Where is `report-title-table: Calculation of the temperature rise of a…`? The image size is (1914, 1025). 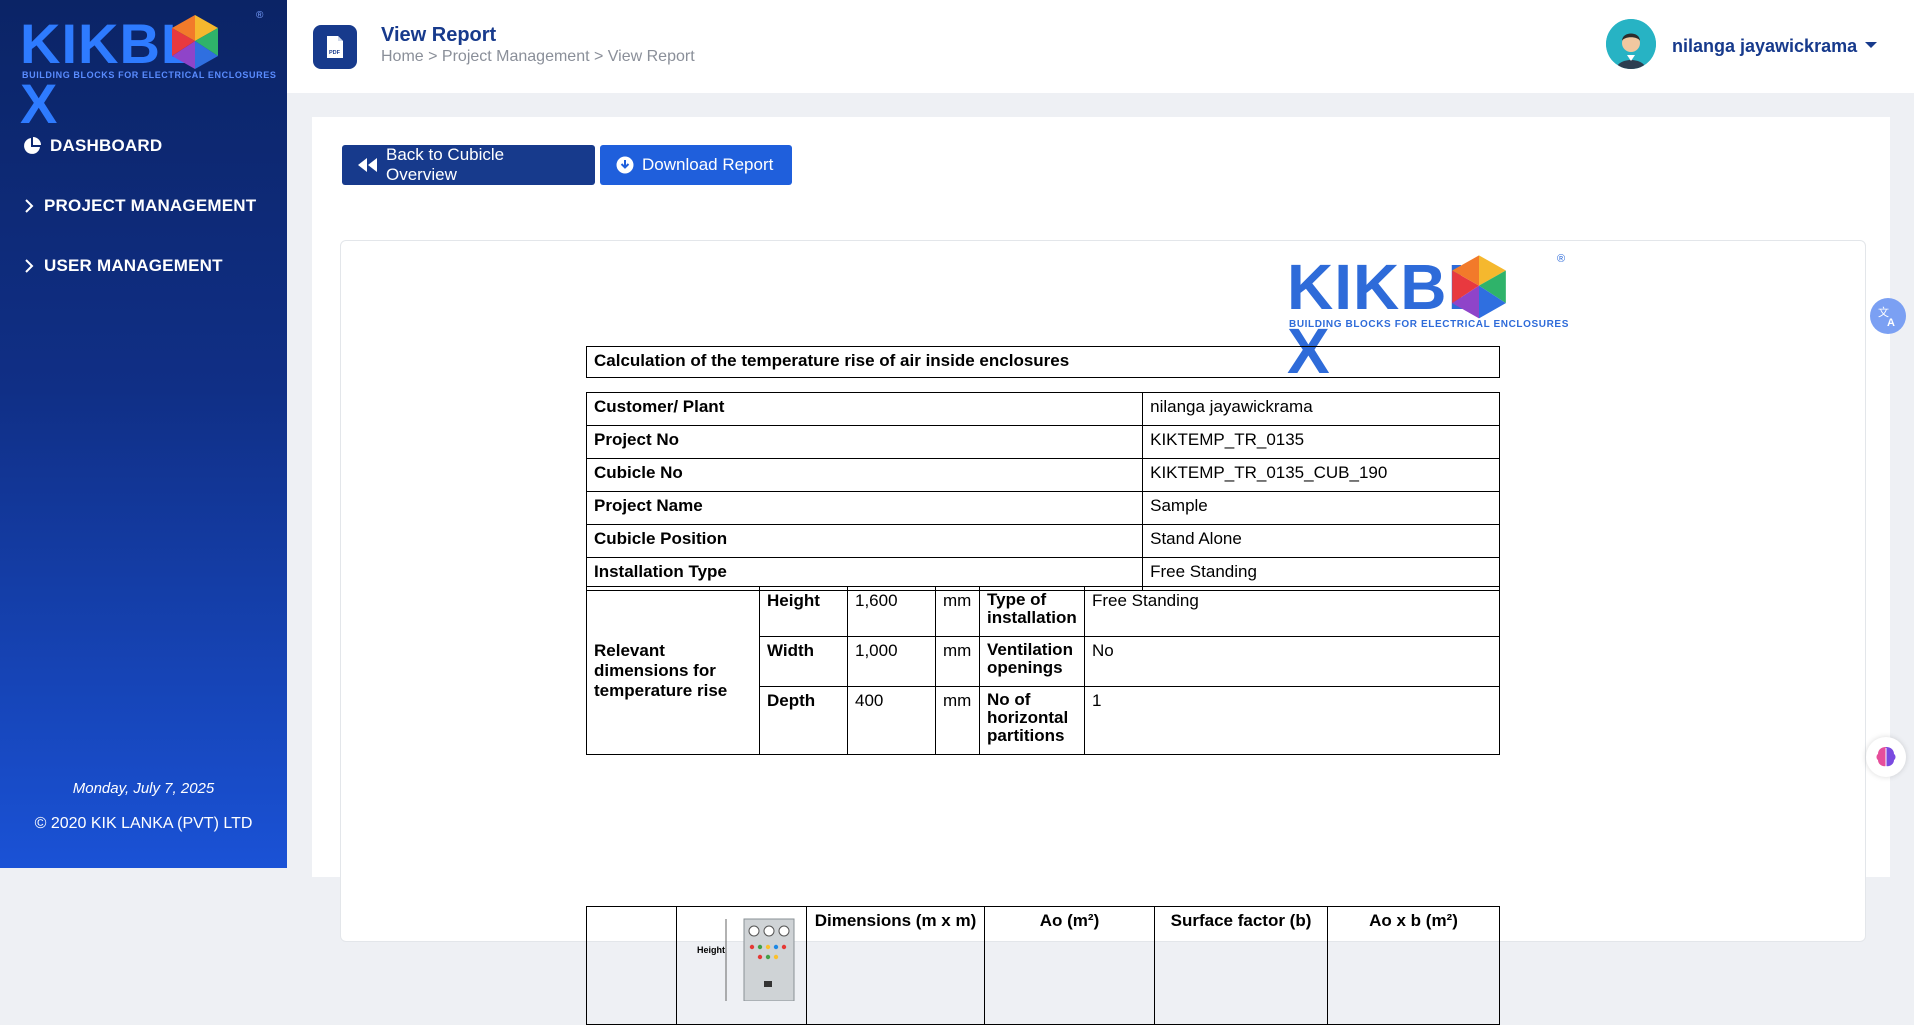
report-title-table: Calculation of the temperature rise of a… is located at coordinates (1043, 362).